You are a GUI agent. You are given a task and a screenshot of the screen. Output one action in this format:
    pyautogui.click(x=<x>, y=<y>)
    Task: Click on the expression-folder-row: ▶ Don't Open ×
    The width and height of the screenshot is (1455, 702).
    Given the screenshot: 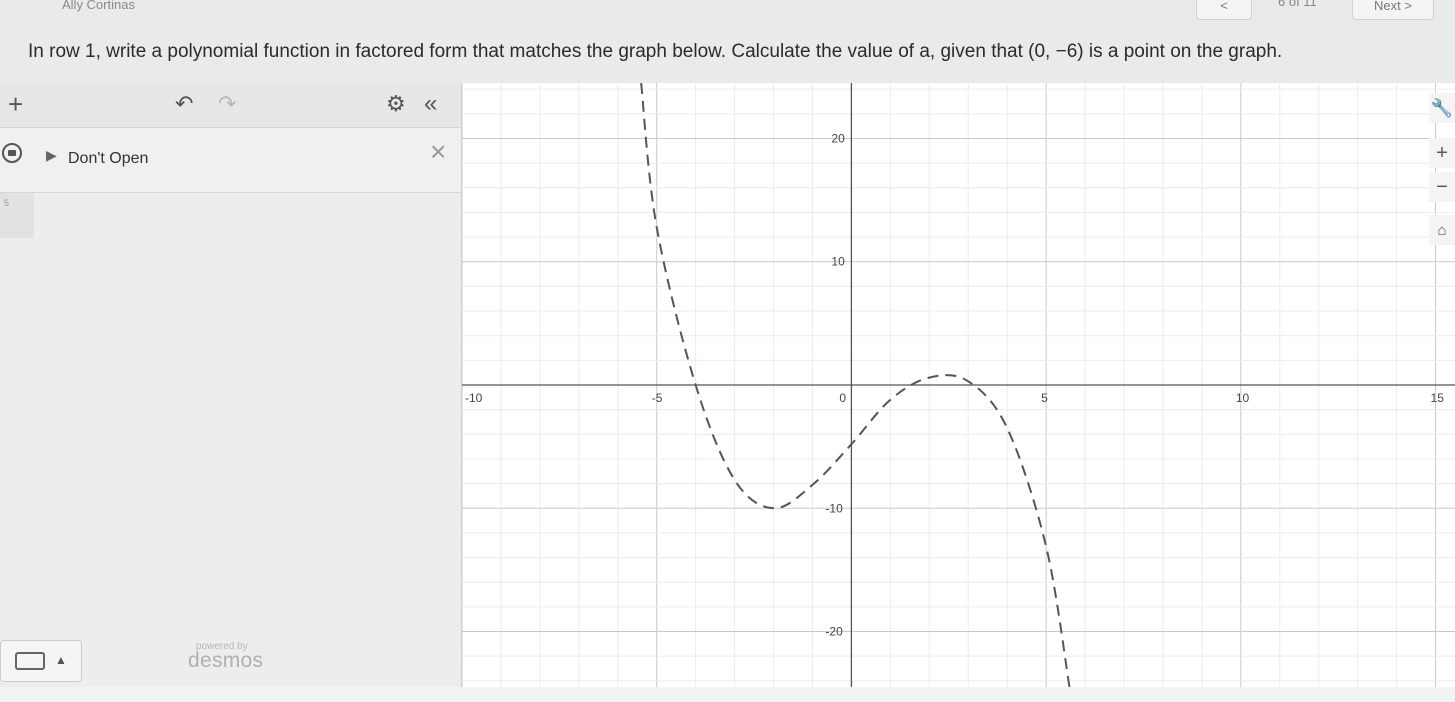 What is the action you would take?
    pyautogui.click(x=230, y=160)
    